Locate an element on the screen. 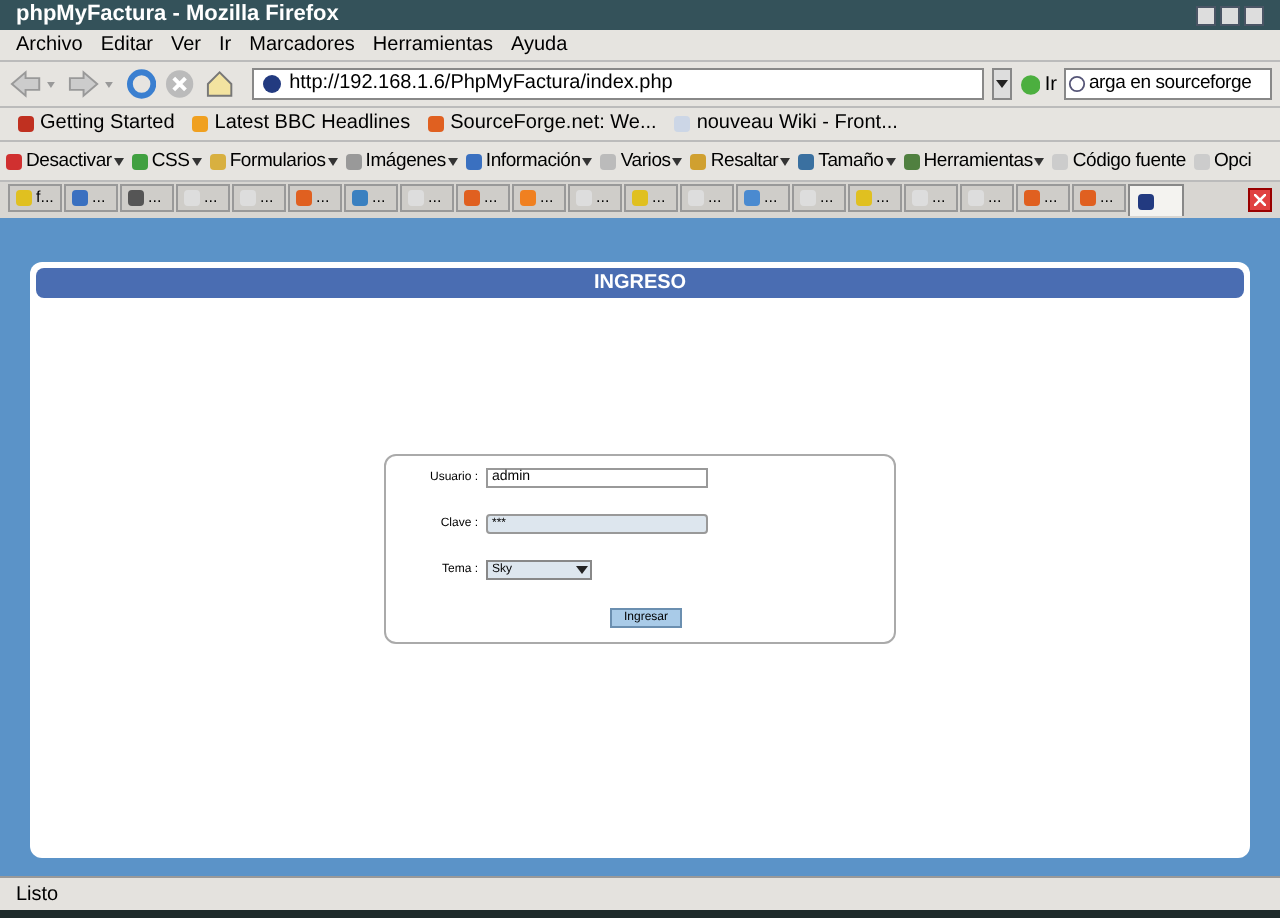  search-text: arga en sourceforge is located at coordinates (1170, 84).